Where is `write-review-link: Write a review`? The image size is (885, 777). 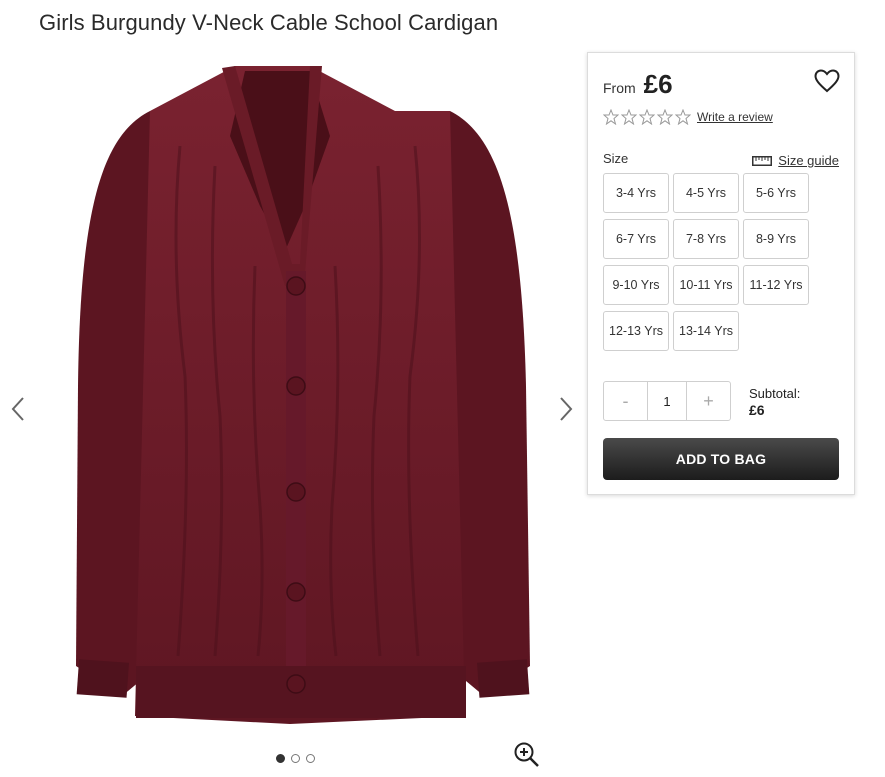
write-review-link: Write a review is located at coordinates (735, 117).